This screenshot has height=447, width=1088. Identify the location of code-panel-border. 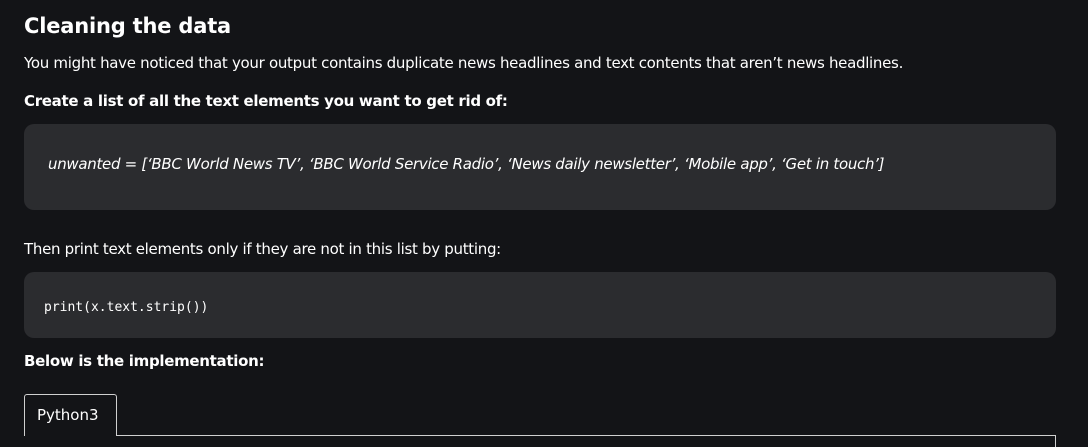
(1055, 441).